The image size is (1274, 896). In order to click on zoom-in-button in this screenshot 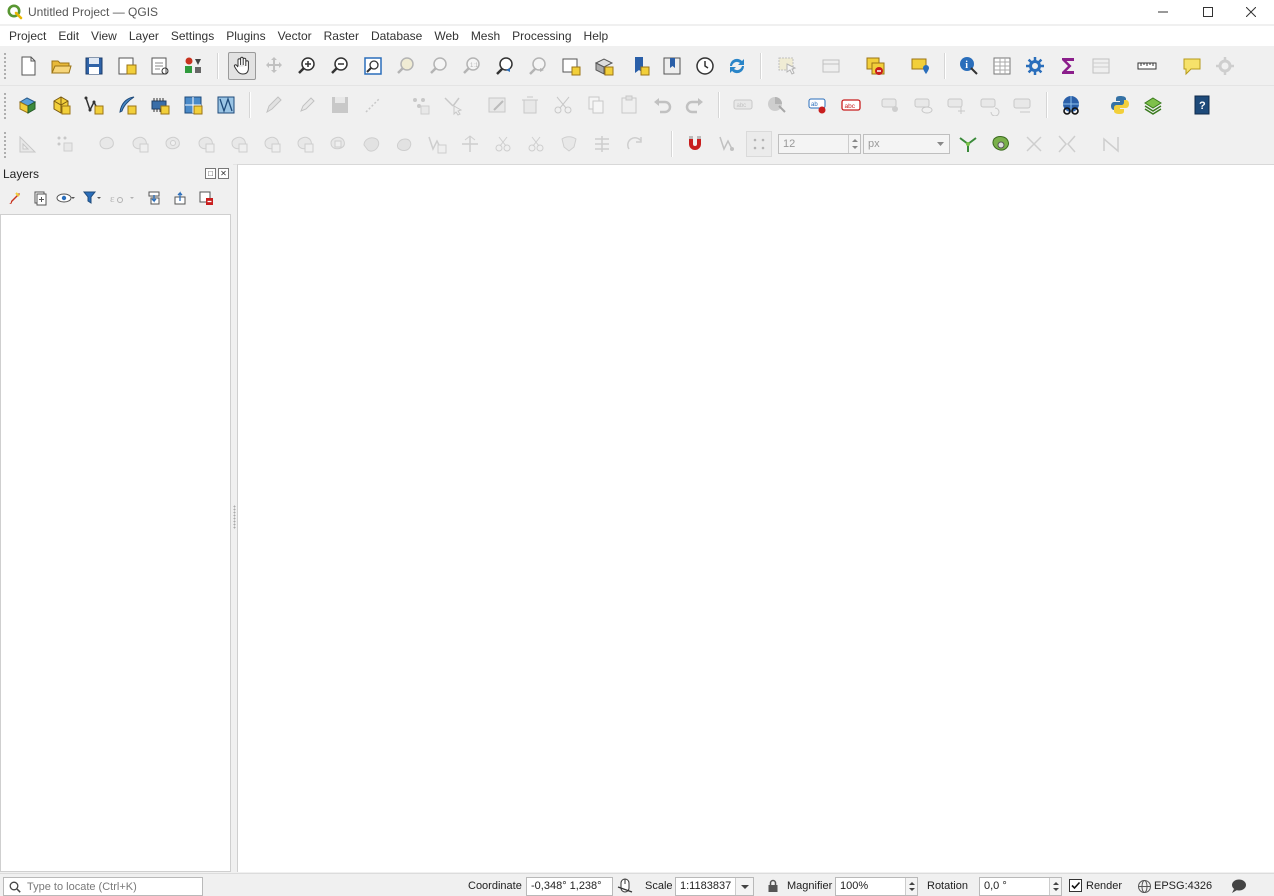, I will do `click(307, 66)`.